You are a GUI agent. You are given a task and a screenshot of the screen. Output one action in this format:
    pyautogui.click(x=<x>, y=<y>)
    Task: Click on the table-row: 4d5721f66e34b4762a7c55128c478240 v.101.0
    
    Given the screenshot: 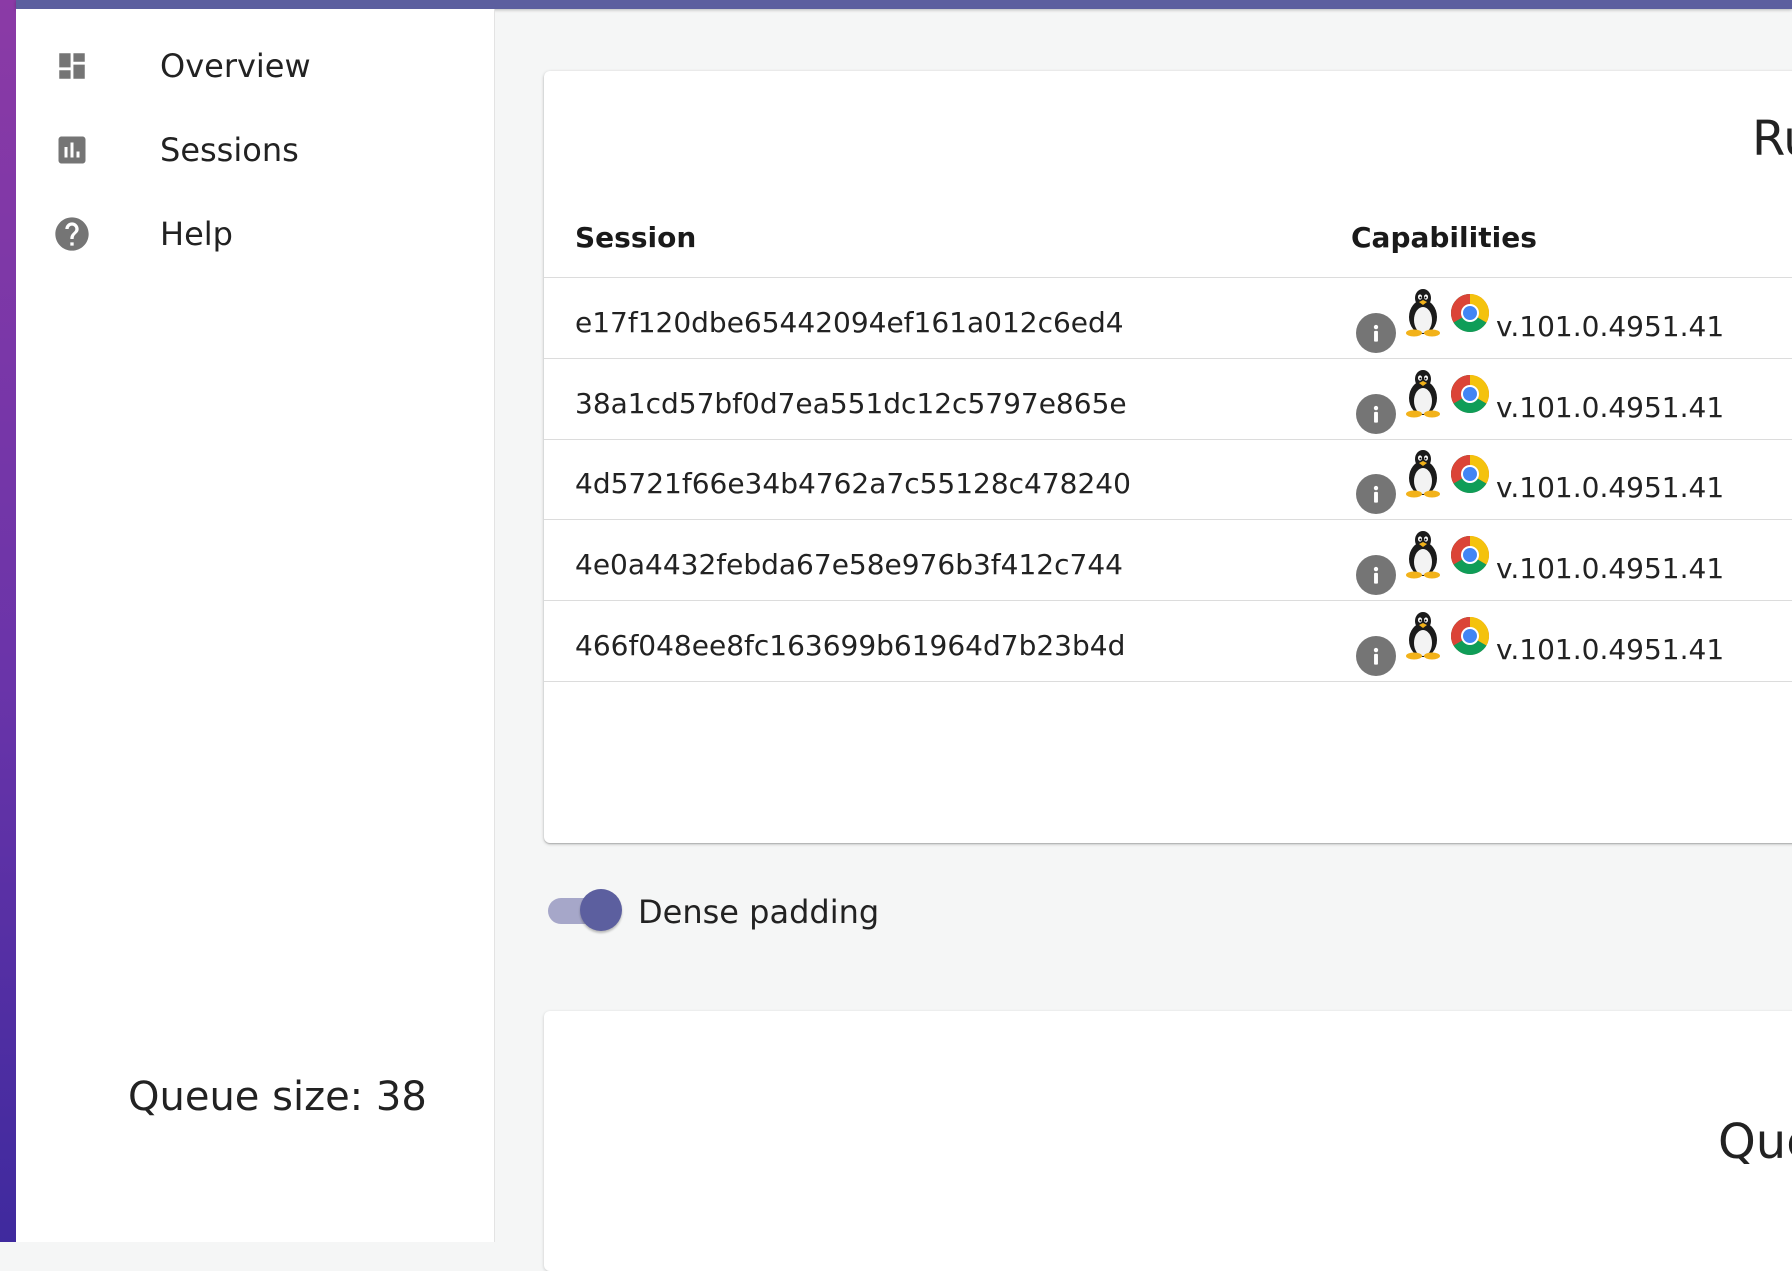 What is the action you would take?
    pyautogui.click(x=1168, y=480)
    